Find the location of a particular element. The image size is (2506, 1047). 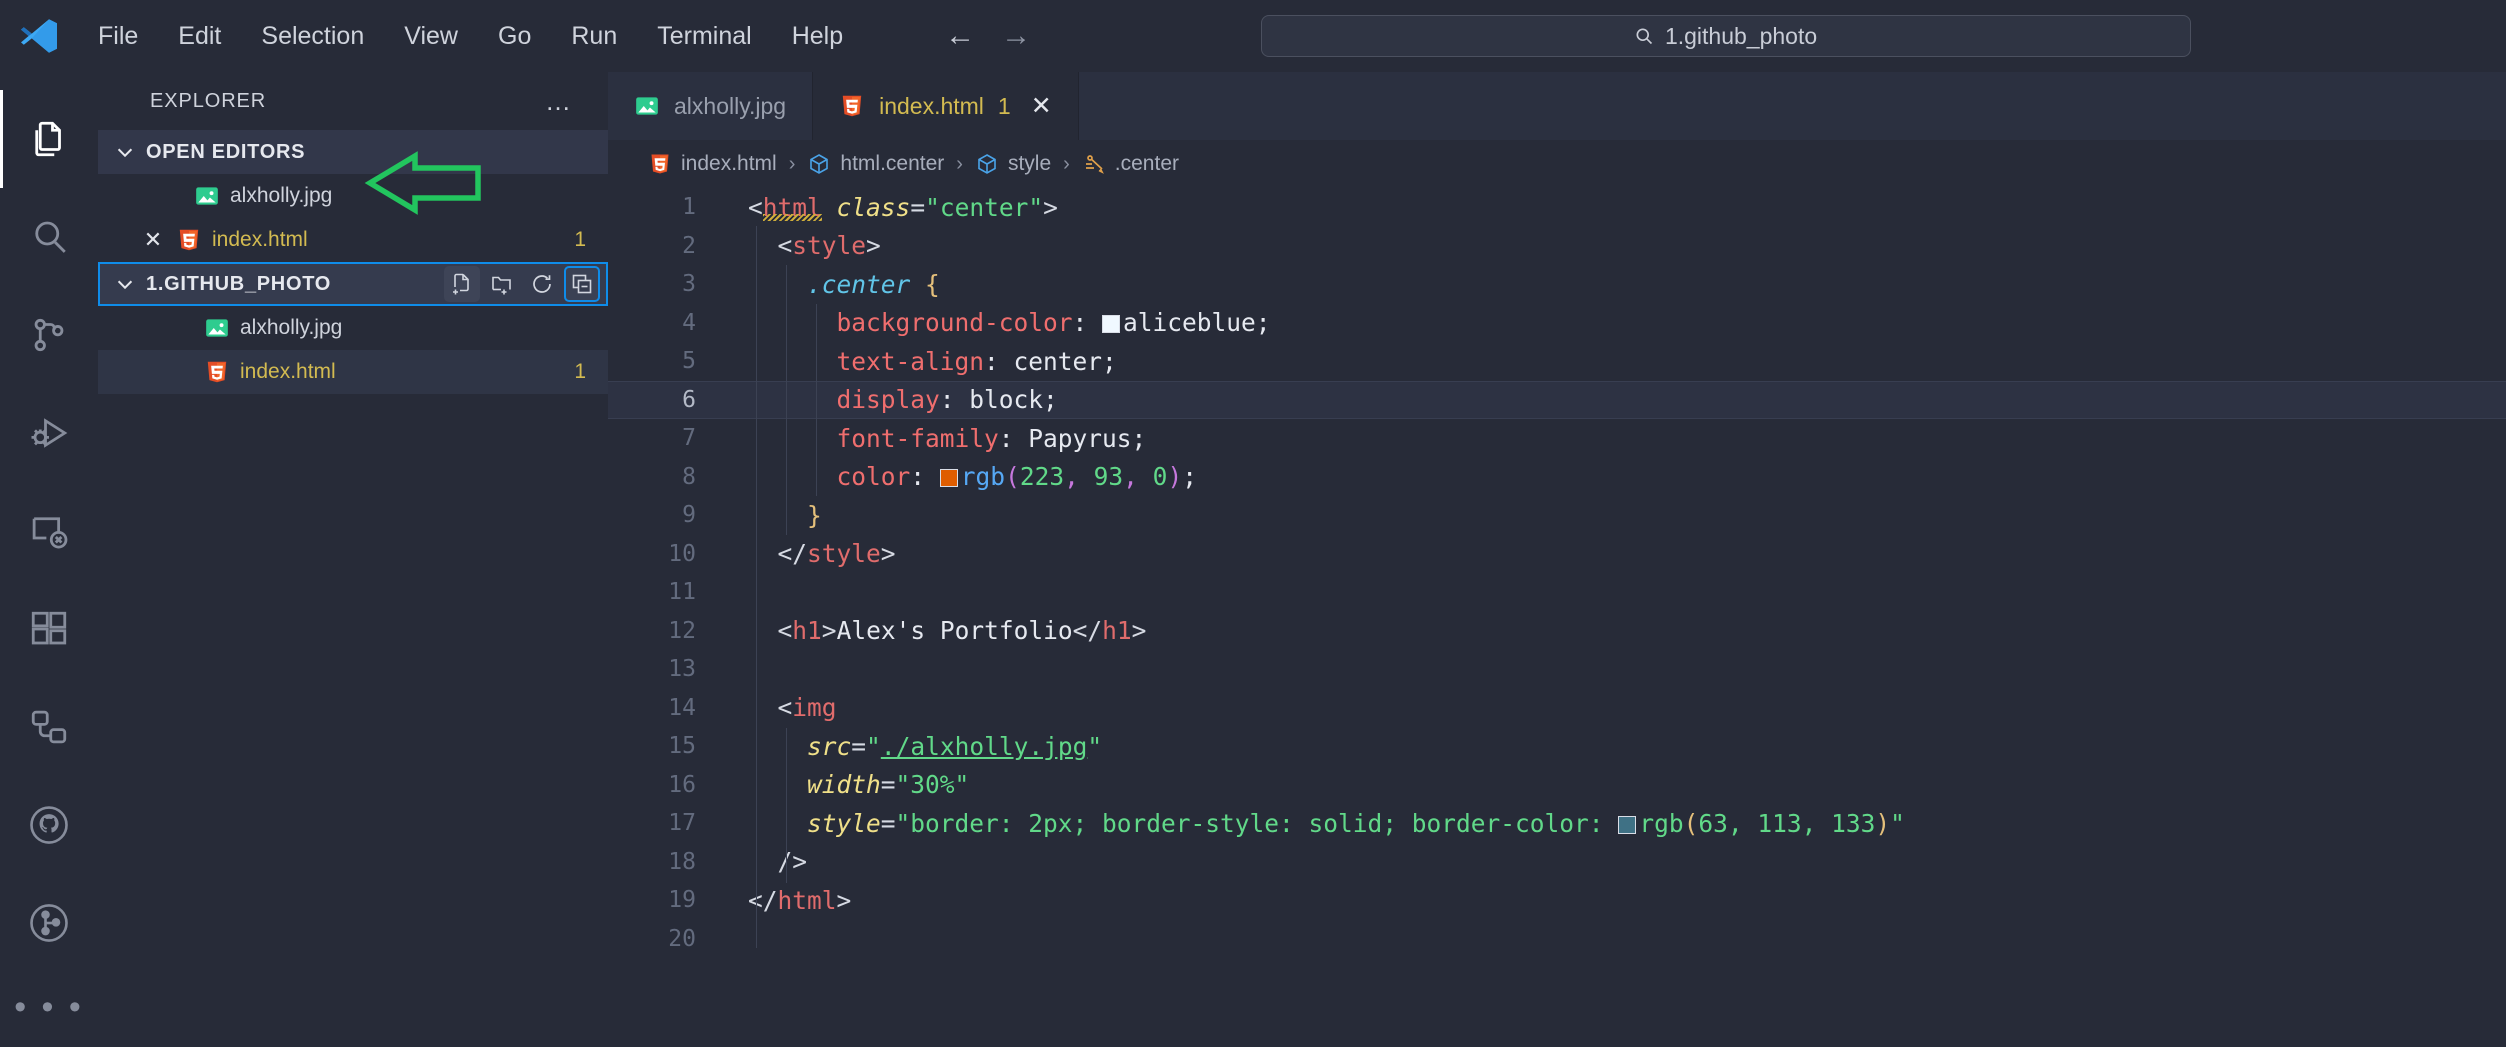

line-content: <style> is located at coordinates (829, 246).